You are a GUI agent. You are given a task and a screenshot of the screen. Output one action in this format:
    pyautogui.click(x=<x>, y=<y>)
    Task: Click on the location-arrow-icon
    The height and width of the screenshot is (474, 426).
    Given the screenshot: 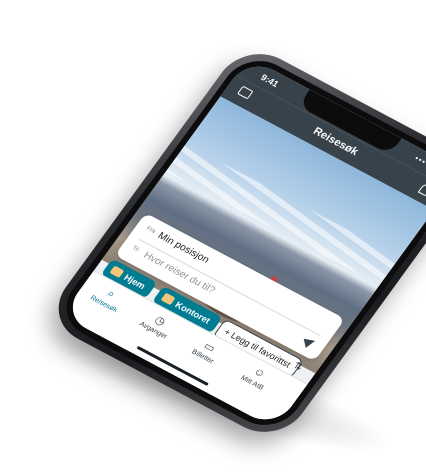 What is the action you would take?
    pyautogui.click(x=310, y=342)
    